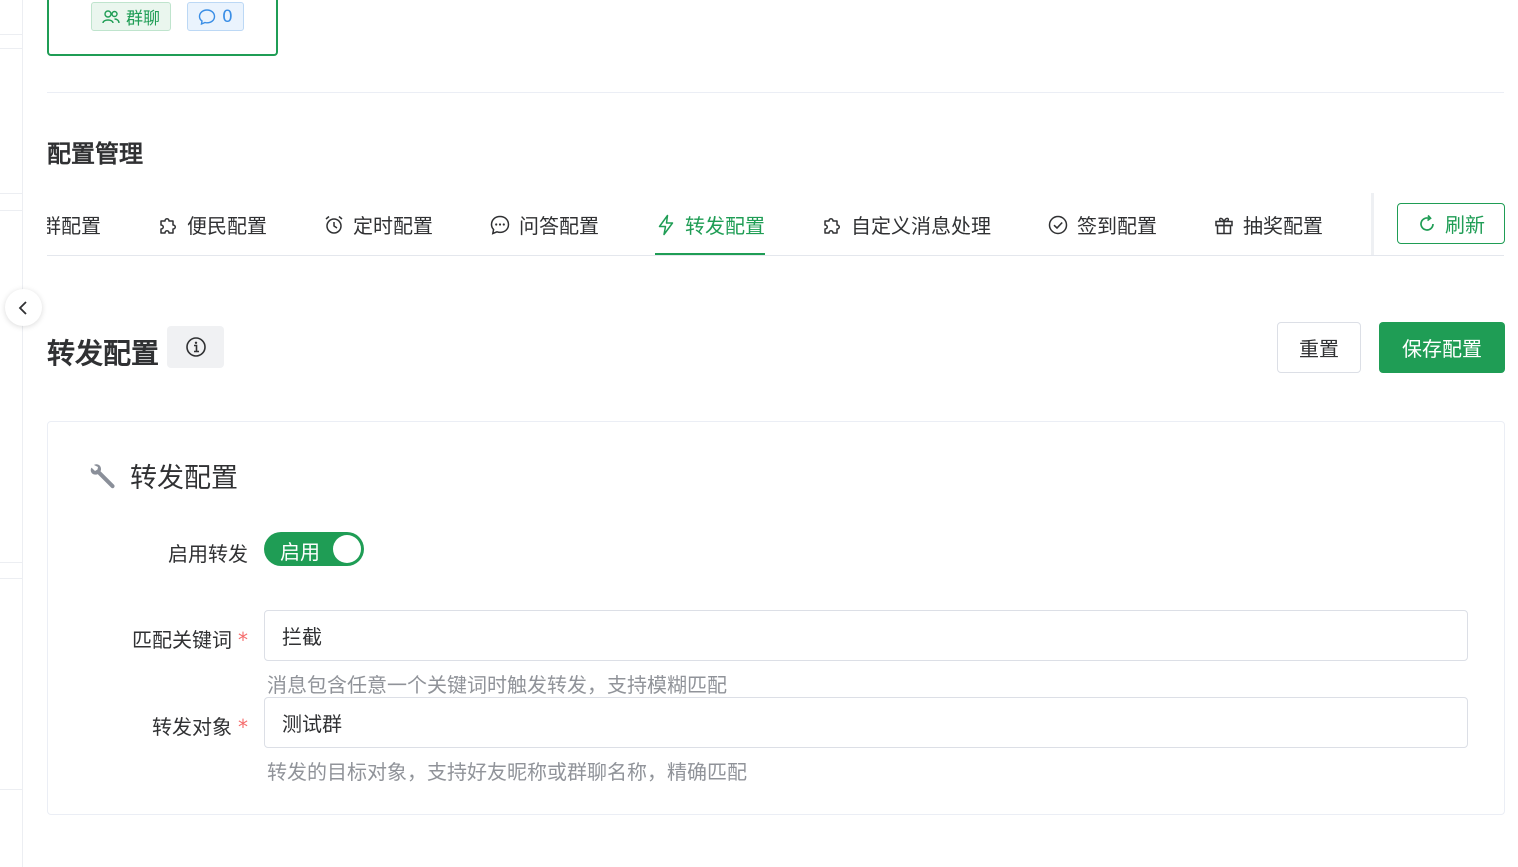 The height and width of the screenshot is (867, 1518). Describe the element at coordinates (1117, 226) in the screenshot. I see `tab-label: 签到配置` at that location.